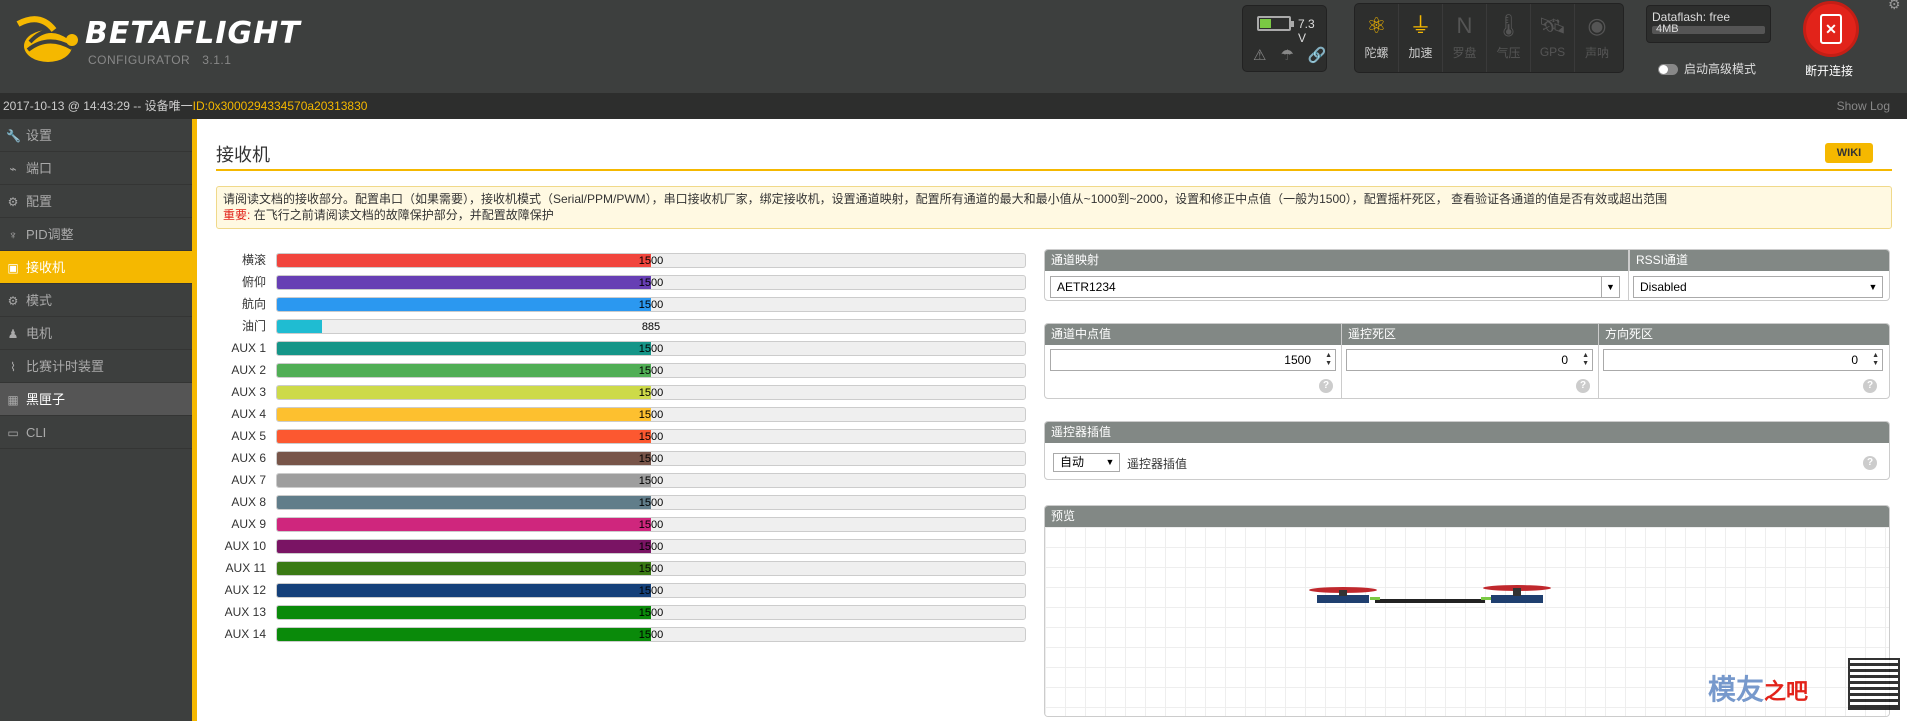  I want to click on chevron-down-icon: ▼, so click(1873, 287).